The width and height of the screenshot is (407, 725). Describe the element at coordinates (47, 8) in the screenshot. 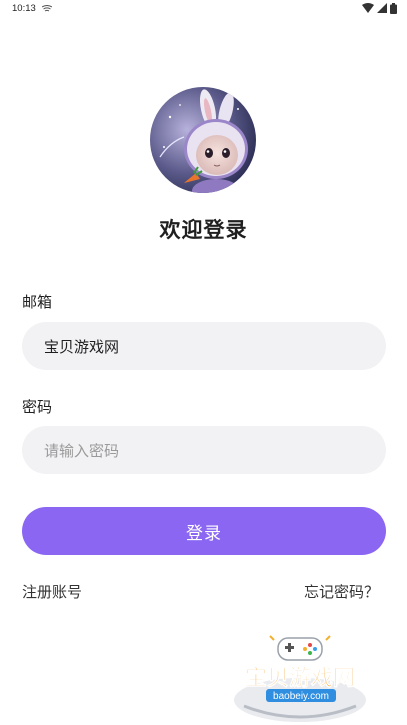

I see `cast-icon` at that location.